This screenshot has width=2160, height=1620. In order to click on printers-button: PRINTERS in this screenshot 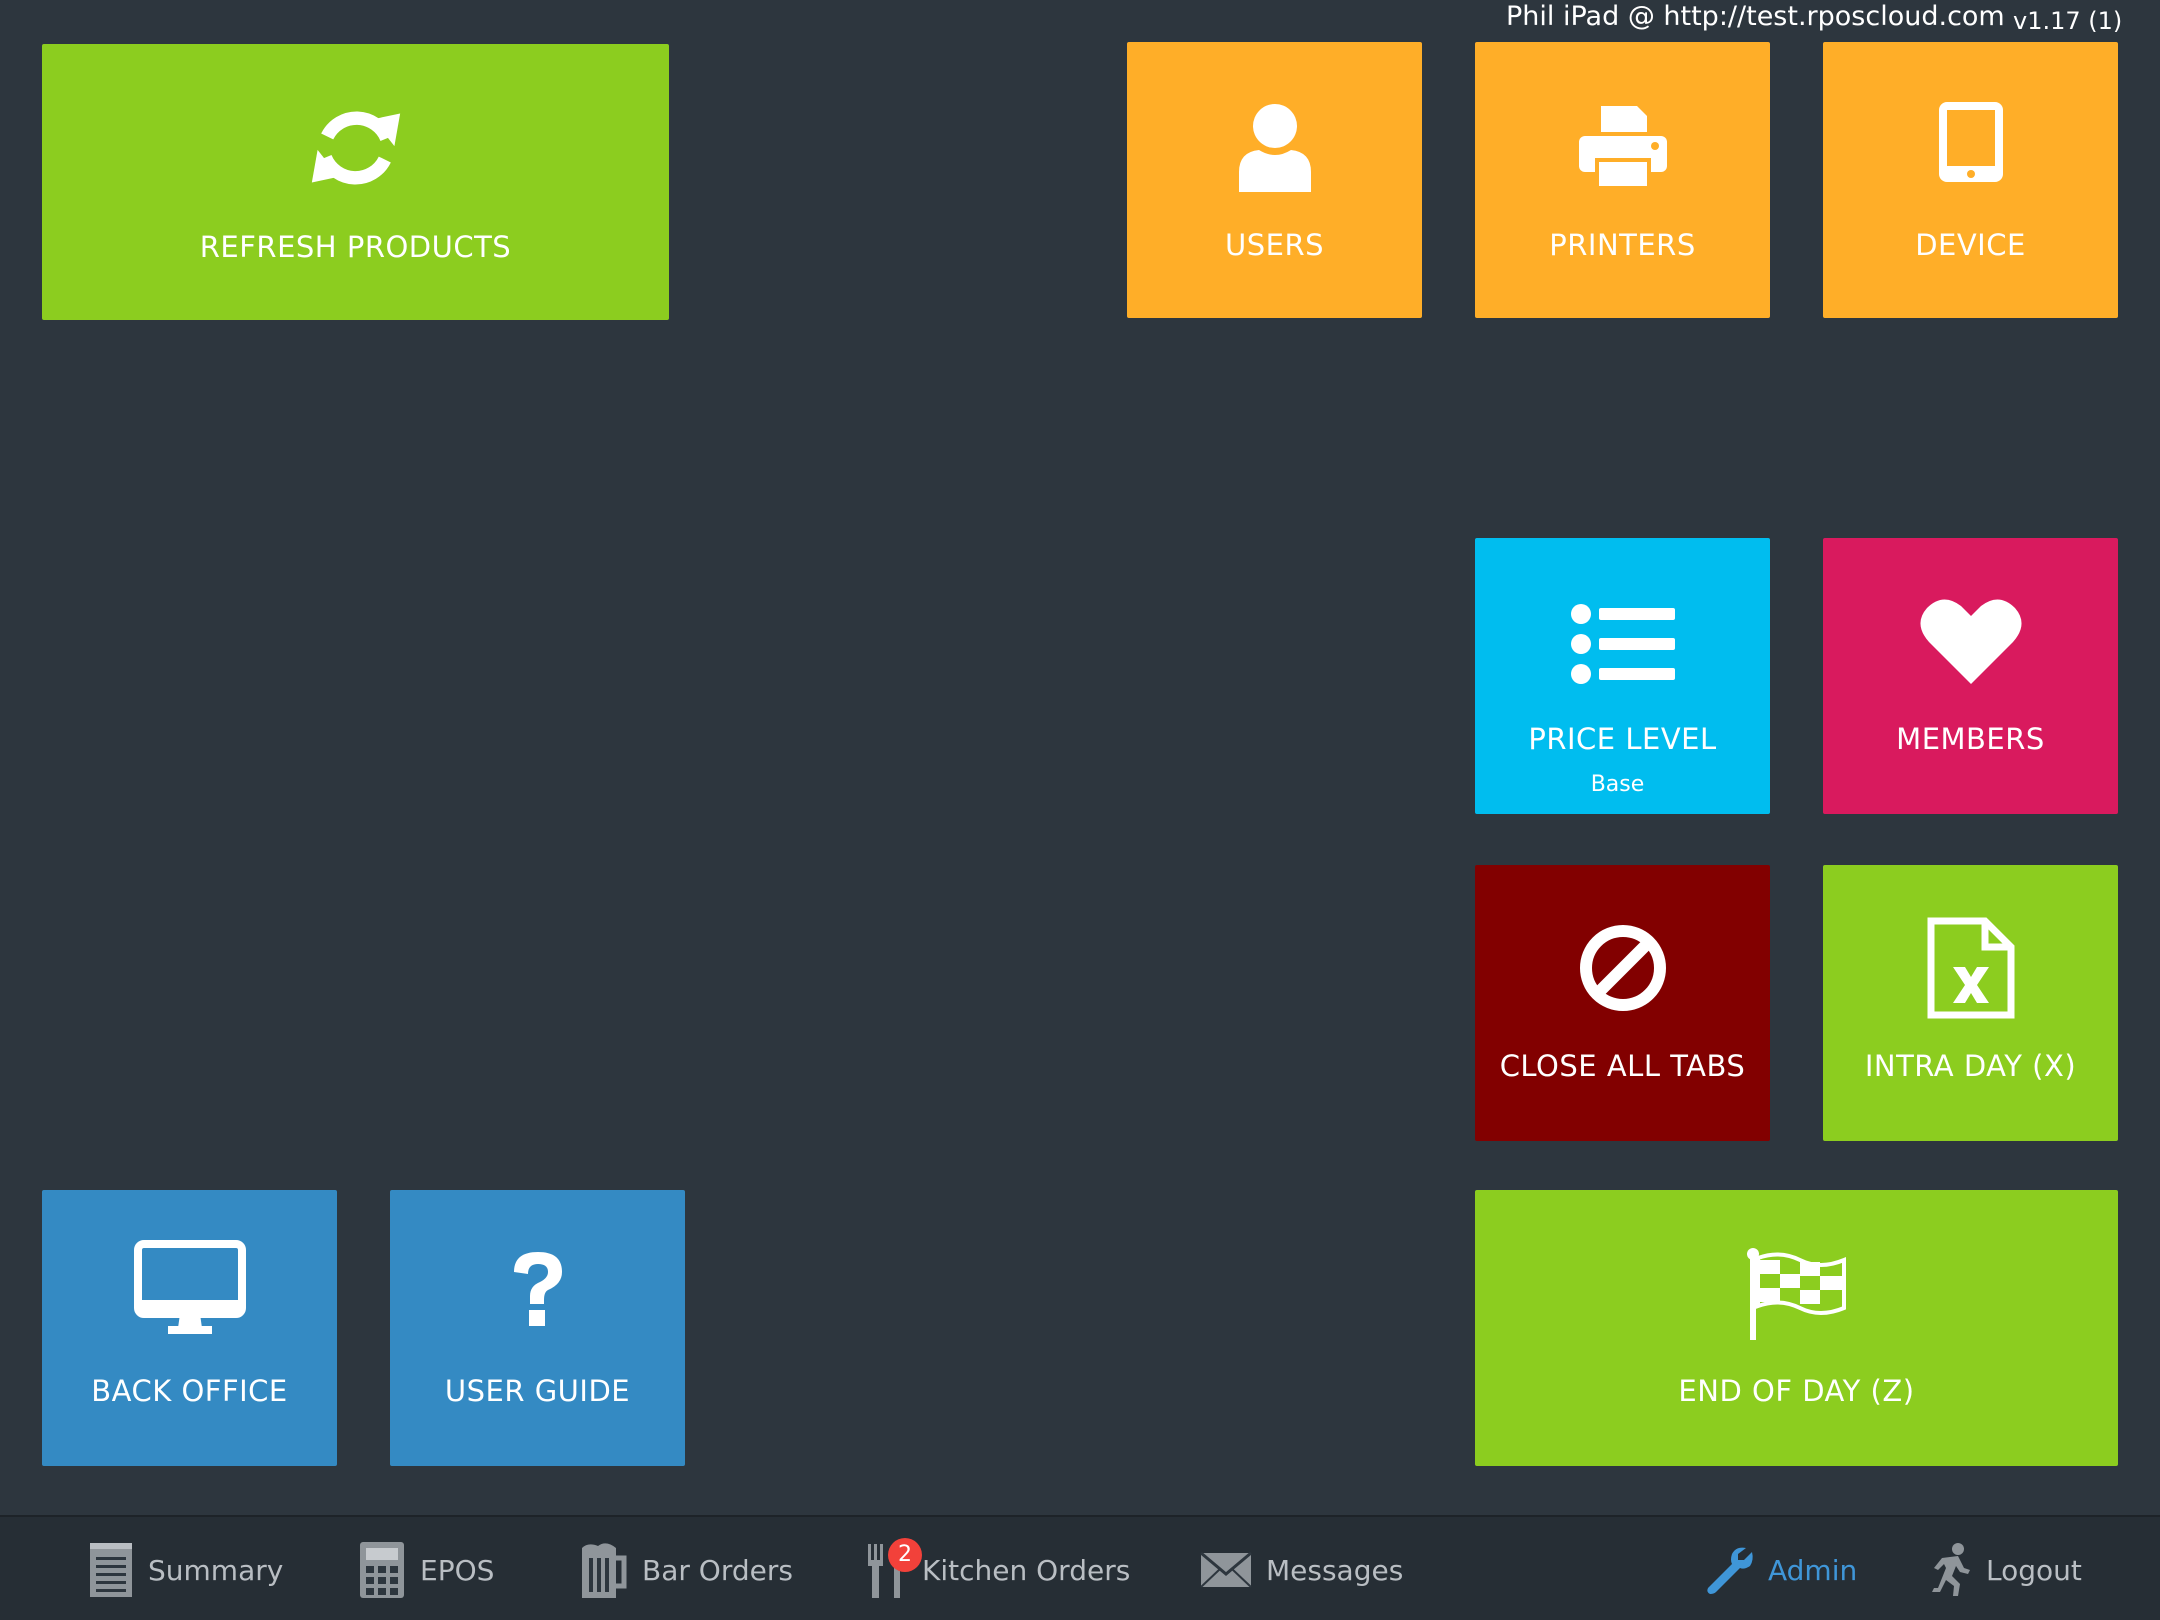, I will do `click(1622, 180)`.